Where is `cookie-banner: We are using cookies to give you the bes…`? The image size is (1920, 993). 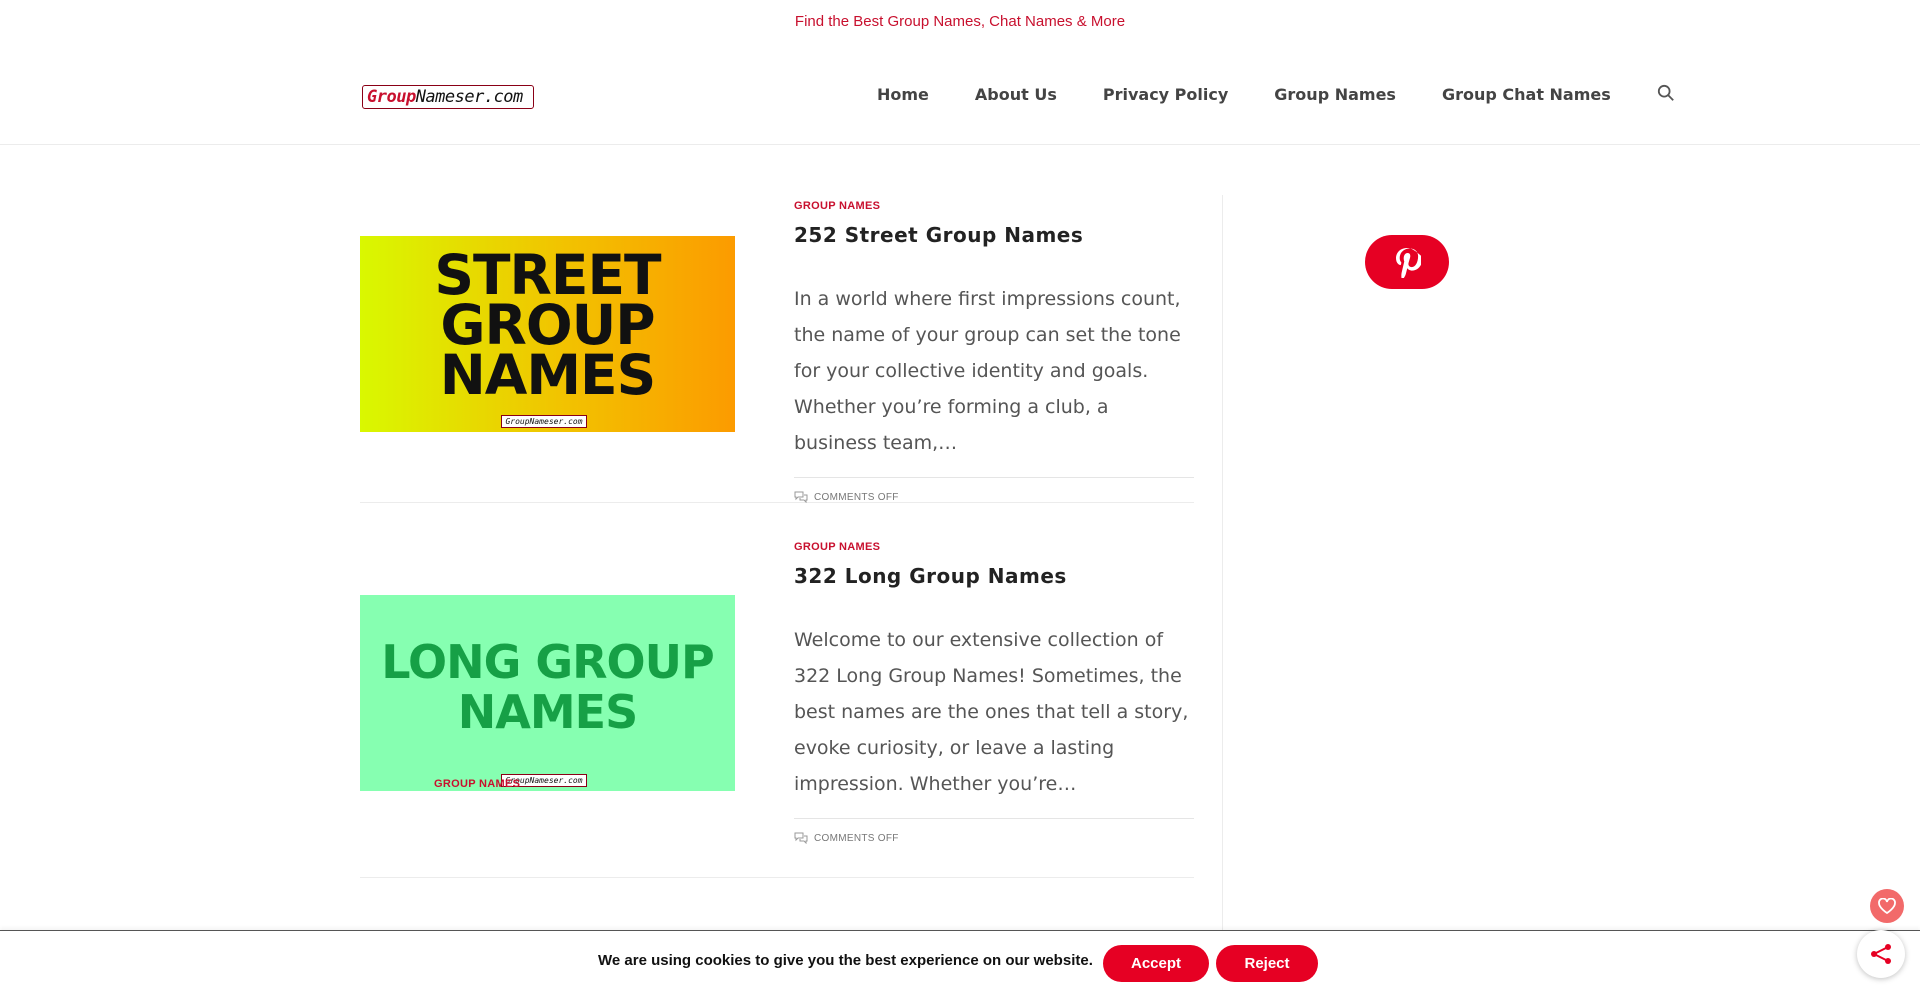
cookie-banner: We are using cookies to give you the bes… is located at coordinates (960, 961).